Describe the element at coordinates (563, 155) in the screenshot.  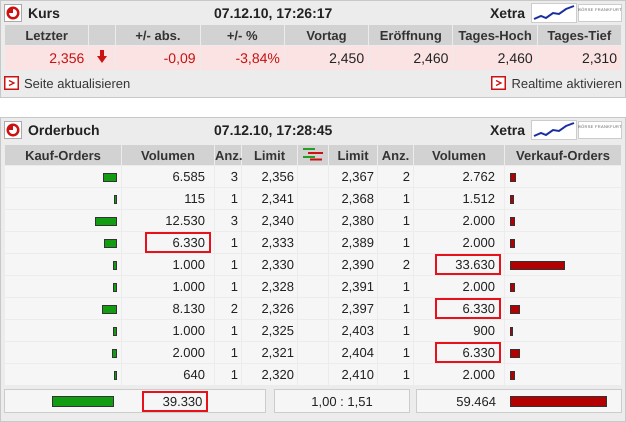
I see `column-header: Verkauf-Orders` at that location.